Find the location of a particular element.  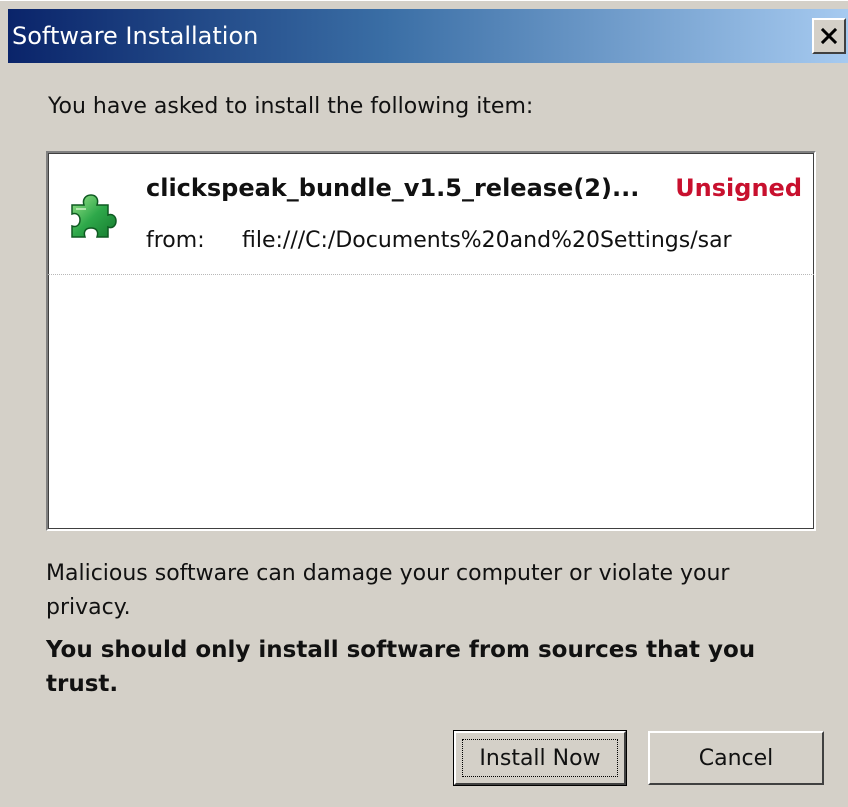

close-icon is located at coordinates (829, 36).